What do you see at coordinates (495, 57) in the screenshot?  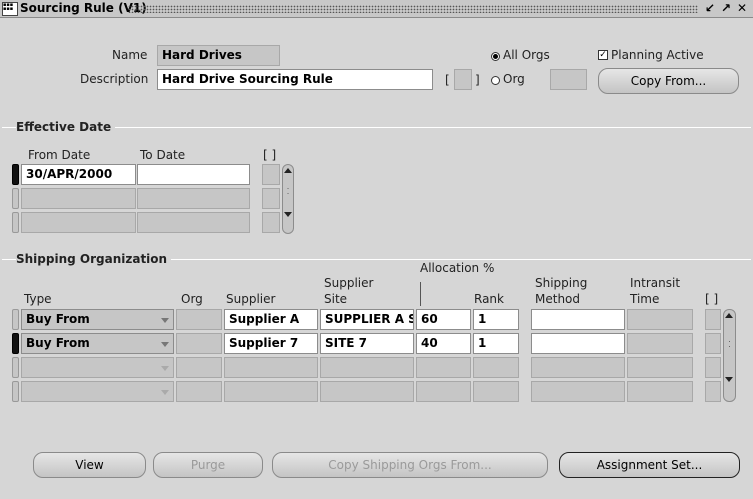 I see `all-orgs-radio` at bounding box center [495, 57].